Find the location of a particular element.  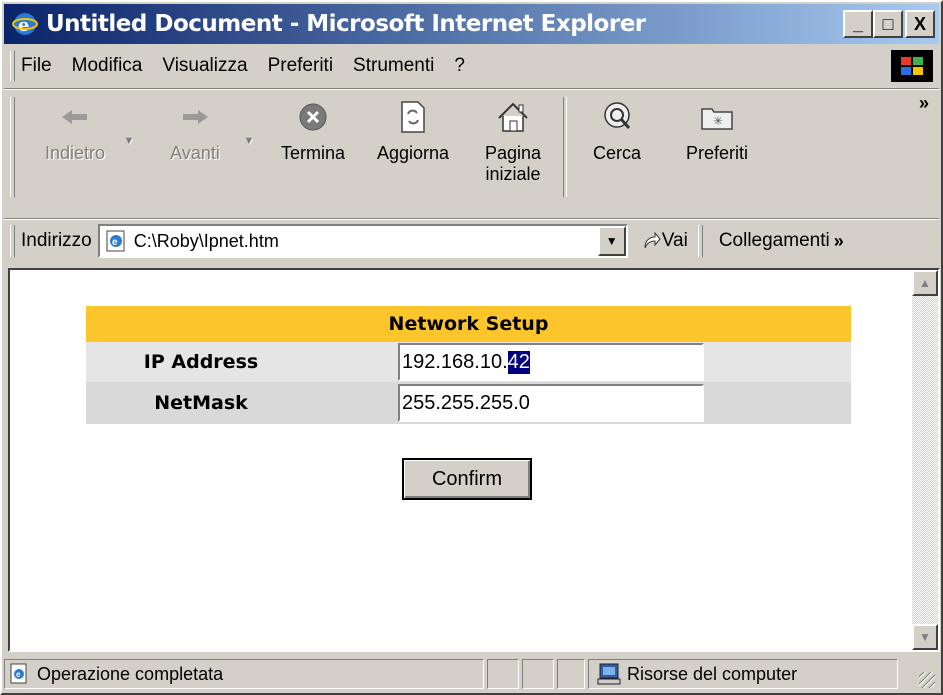

links-button: Collegamenti is located at coordinates (774, 241).